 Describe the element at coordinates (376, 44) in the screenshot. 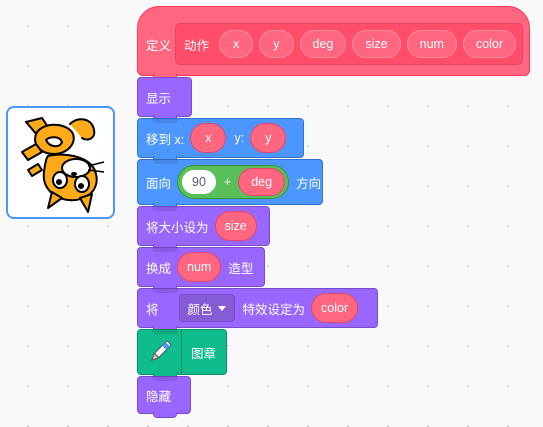

I see `param-size: size` at that location.